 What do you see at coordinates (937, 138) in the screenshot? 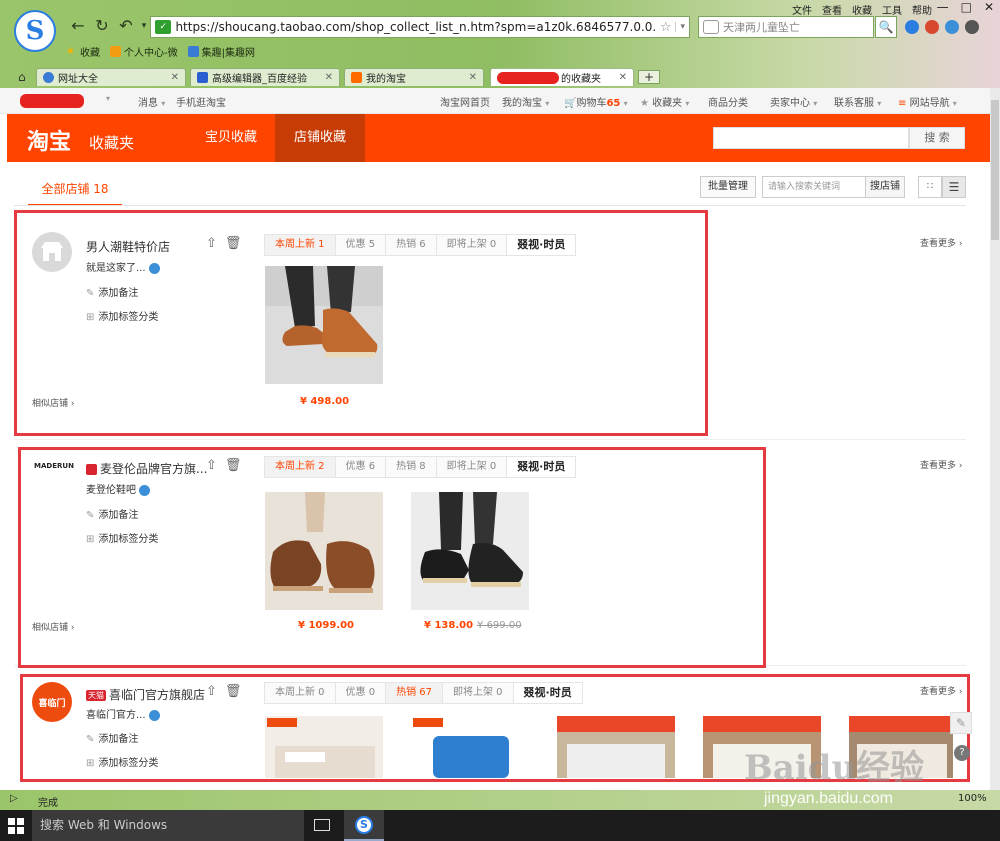
I see `favorites-search-button: 搜 索` at bounding box center [937, 138].